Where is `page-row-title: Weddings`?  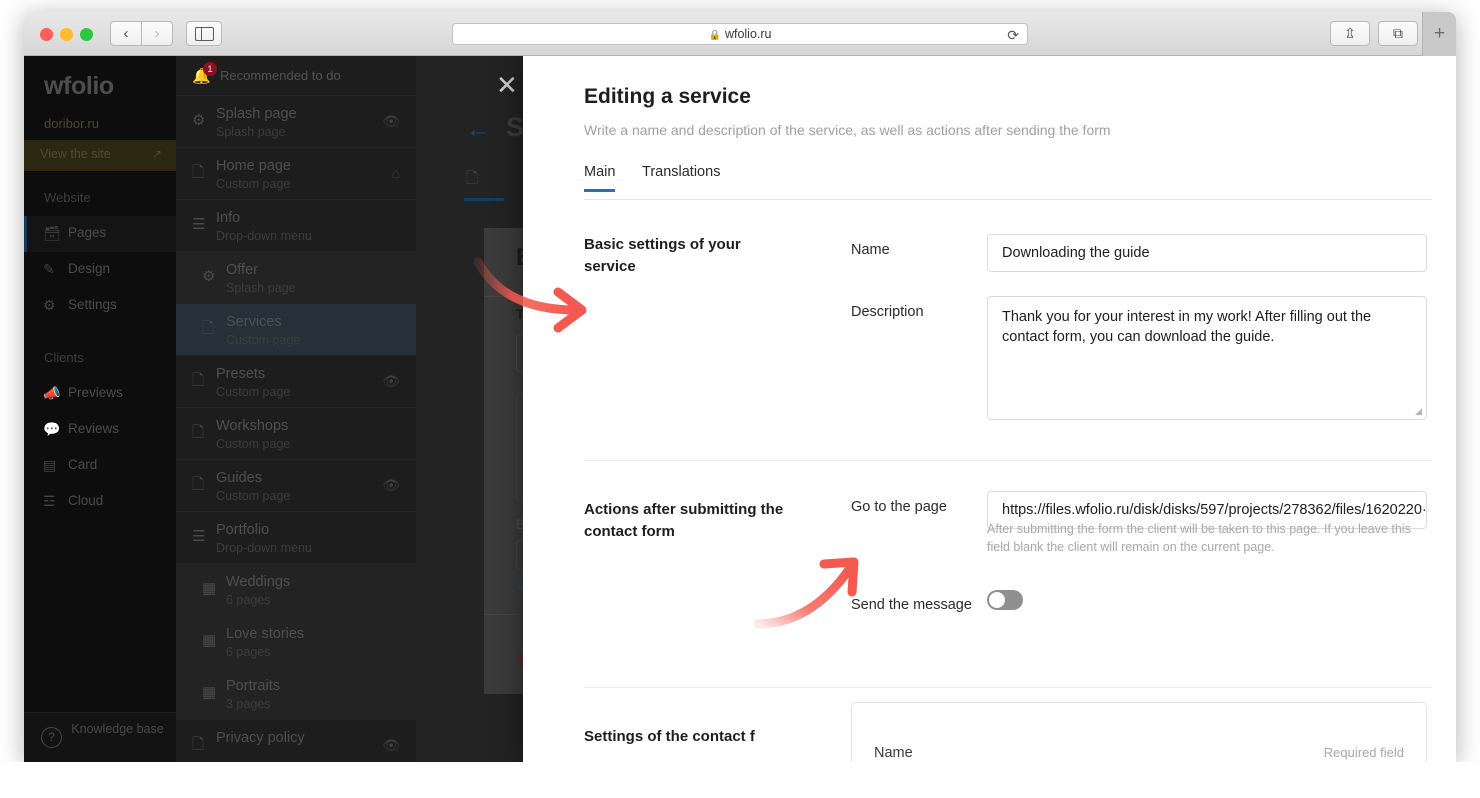 page-row-title: Weddings is located at coordinates (258, 582).